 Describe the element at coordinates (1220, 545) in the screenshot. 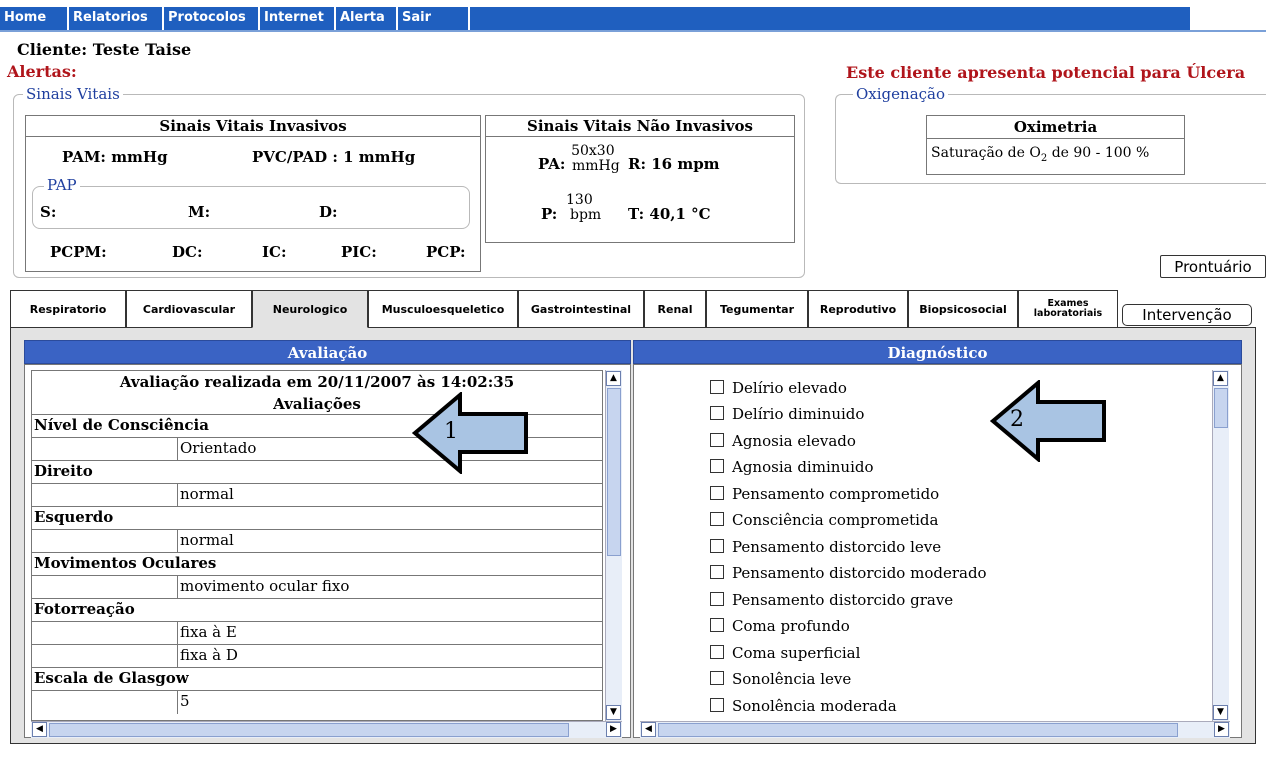

I see `diagnostico-vertical-scrollbar: ▲ ▼` at that location.